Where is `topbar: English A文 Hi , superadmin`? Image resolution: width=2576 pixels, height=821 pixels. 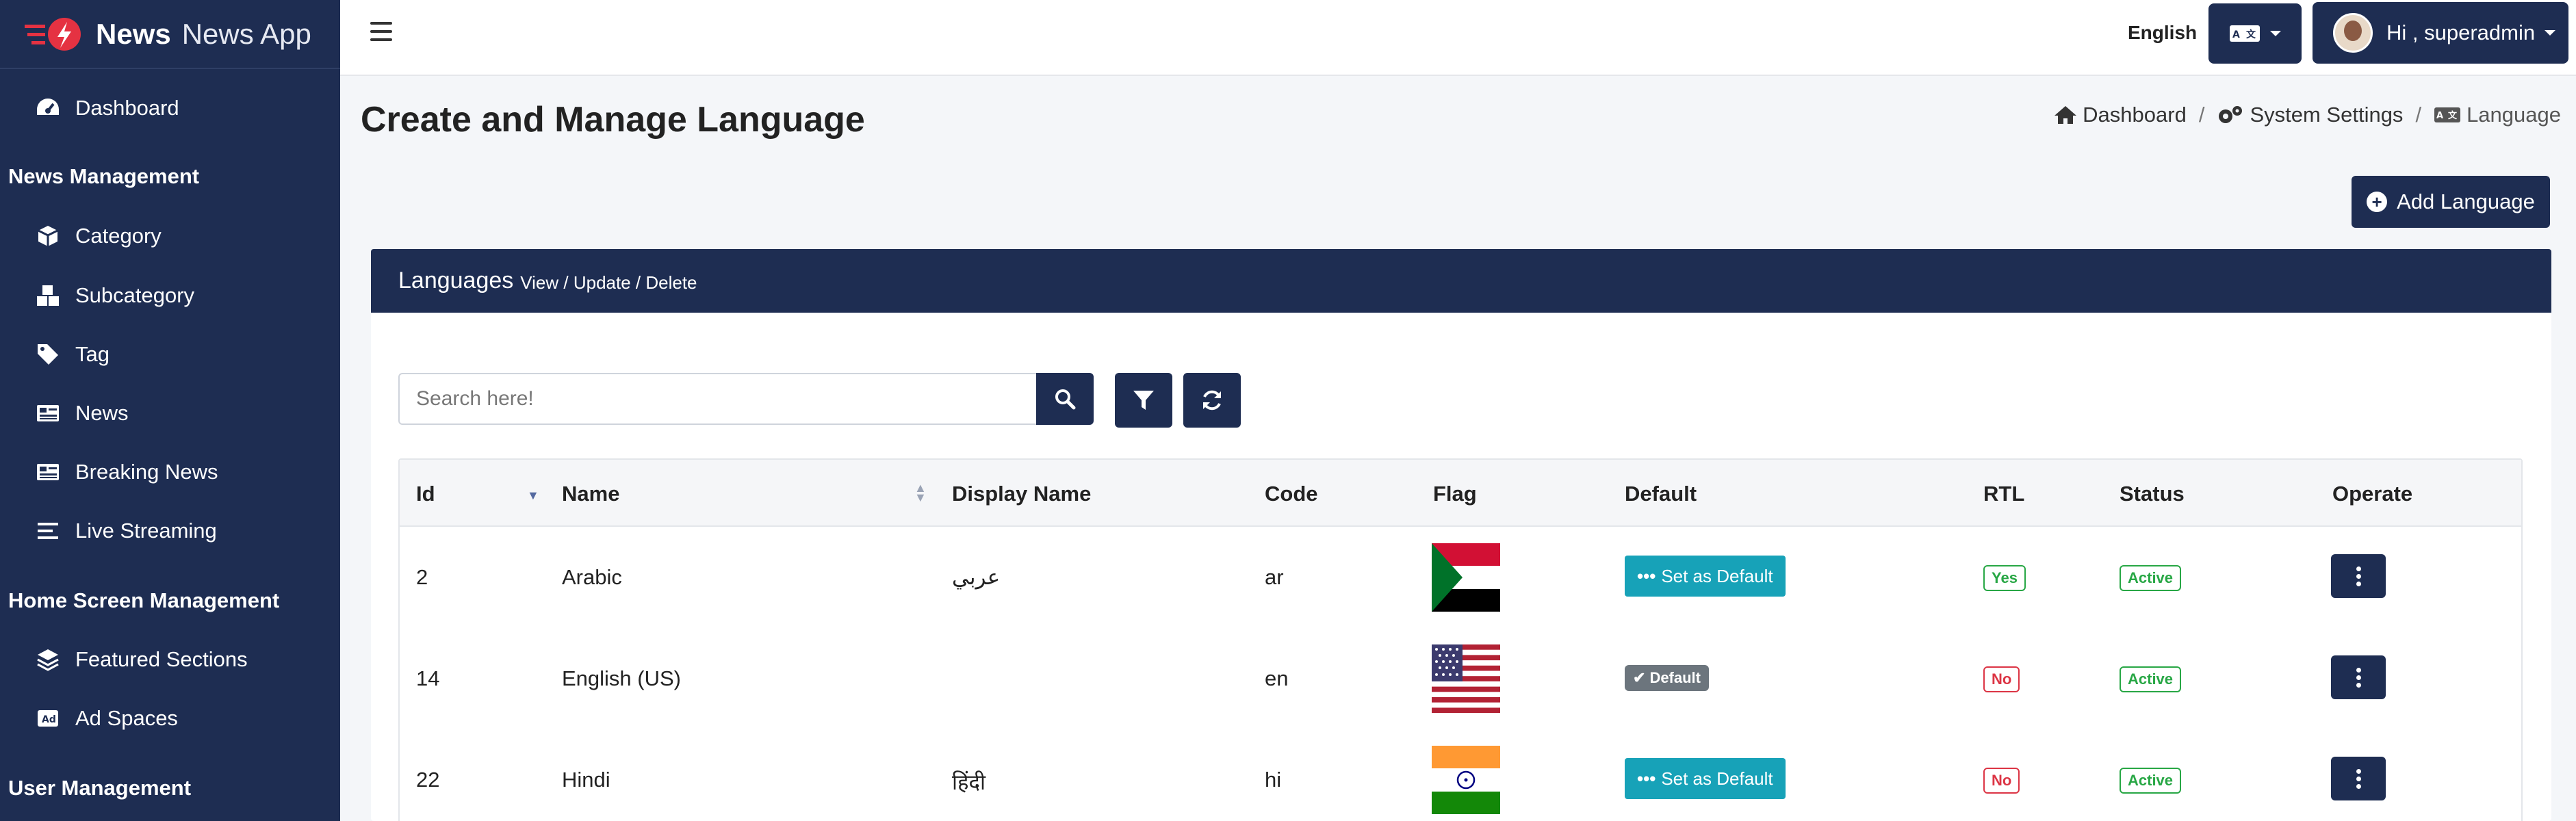 topbar: English A文 Hi , superadmin is located at coordinates (1458, 38).